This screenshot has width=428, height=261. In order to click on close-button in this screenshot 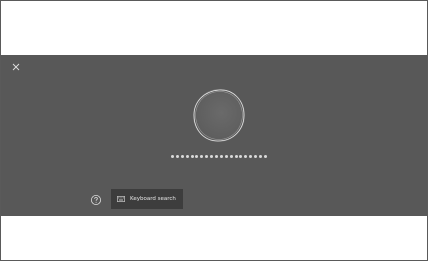, I will do `click(16, 67)`.